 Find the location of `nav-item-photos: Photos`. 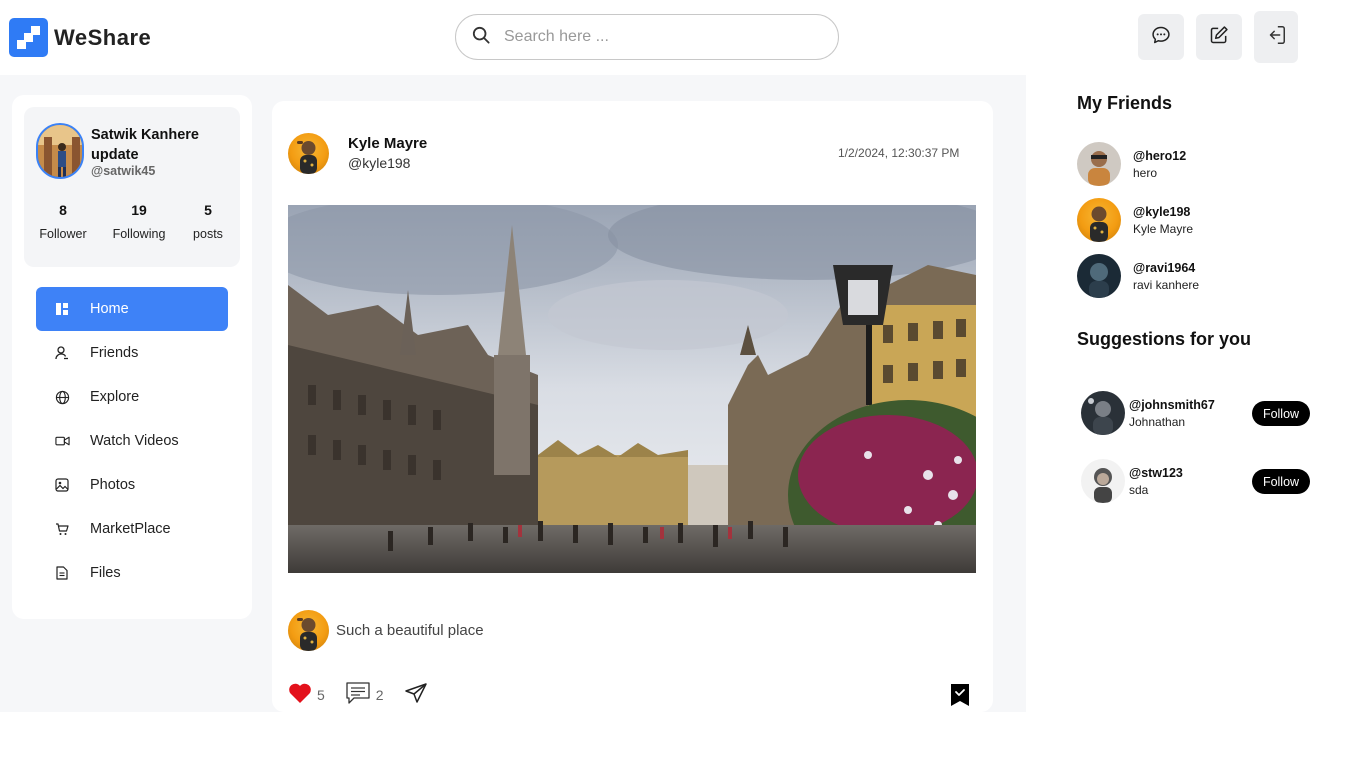

nav-item-photos: Photos is located at coordinates (132, 485).